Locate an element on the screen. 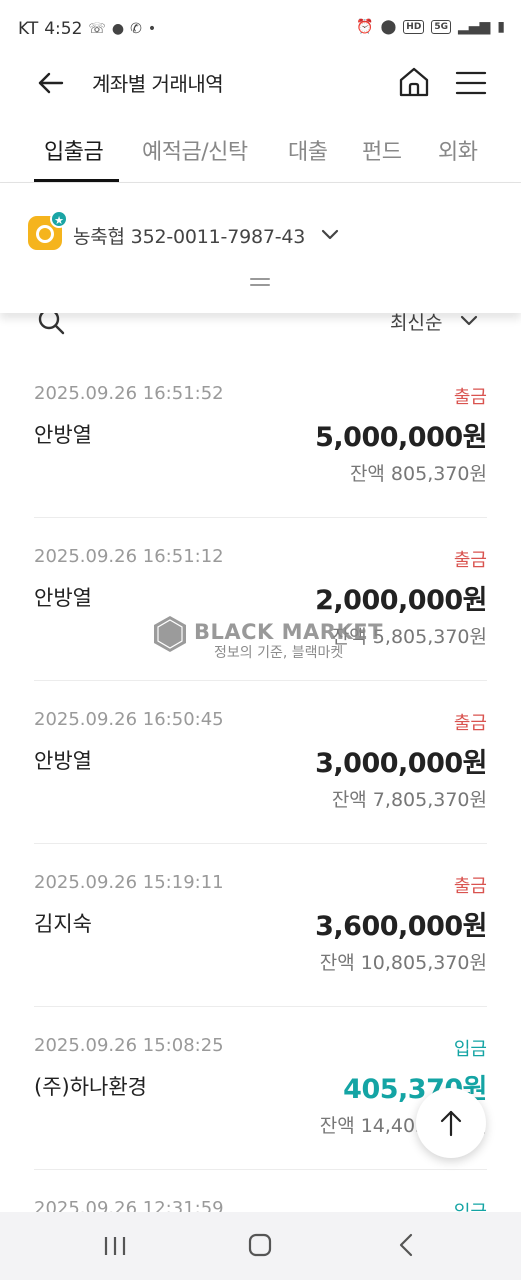 Image resolution: width=521 pixels, height=1280 pixels. menu-button is located at coordinates (471, 83).